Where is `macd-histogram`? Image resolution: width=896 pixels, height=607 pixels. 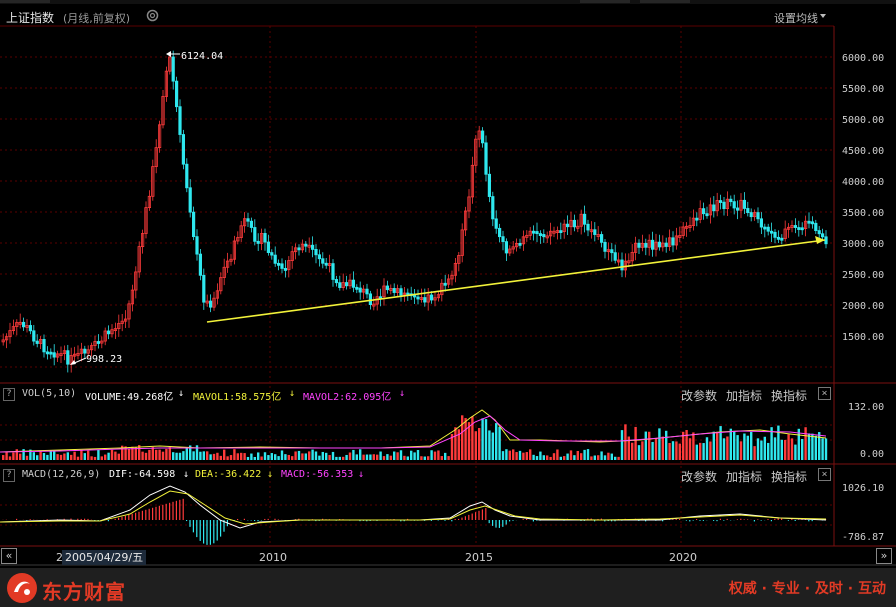 macd-histogram is located at coordinates (414, 521).